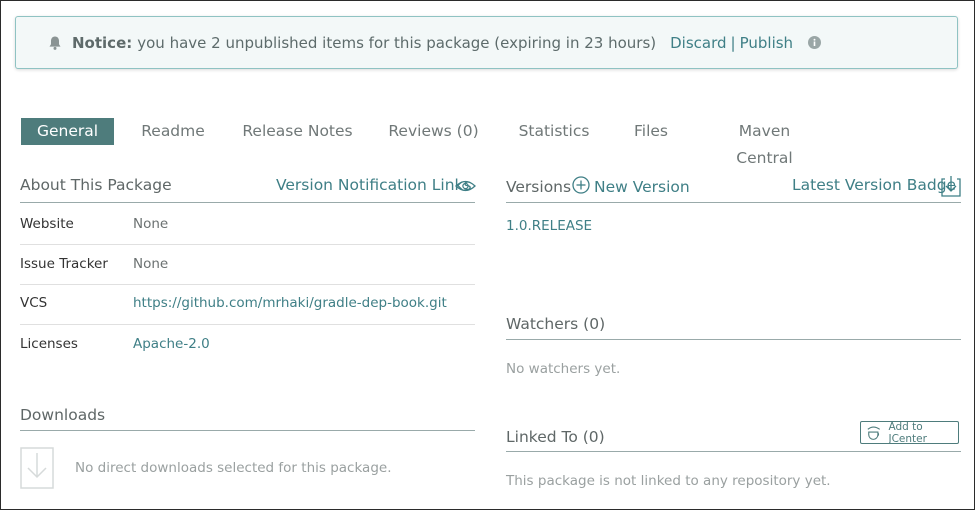 This screenshot has width=975, height=510. I want to click on issue-tracker-label: Issue Tracker, so click(64, 264).